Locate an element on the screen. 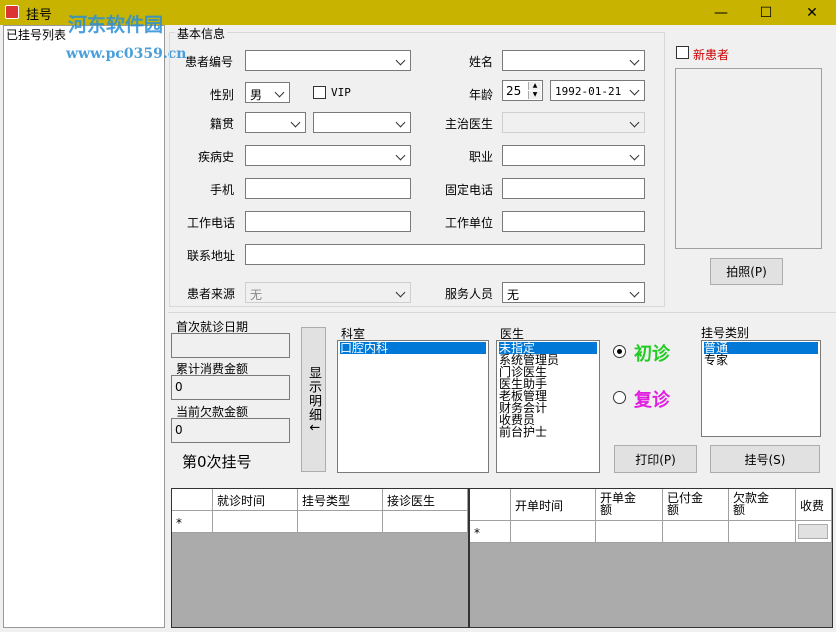 This screenshot has width=836, height=632. show-detail-button: 显示明细↓ is located at coordinates (313, 399).